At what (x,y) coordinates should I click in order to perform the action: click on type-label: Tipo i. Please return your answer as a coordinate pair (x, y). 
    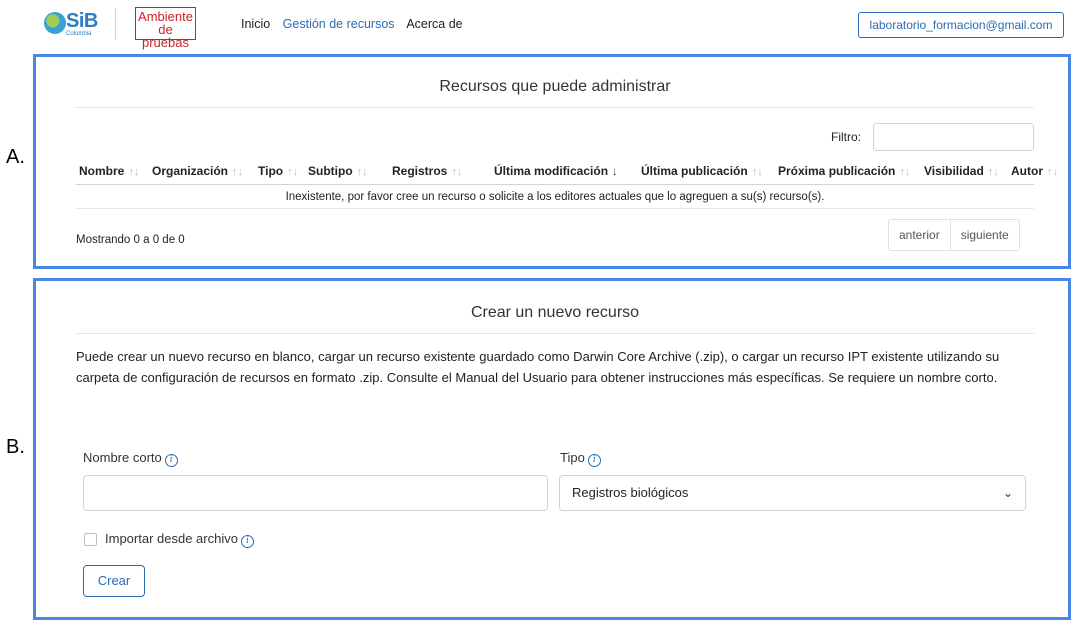
    Looking at the image, I should click on (580, 458).